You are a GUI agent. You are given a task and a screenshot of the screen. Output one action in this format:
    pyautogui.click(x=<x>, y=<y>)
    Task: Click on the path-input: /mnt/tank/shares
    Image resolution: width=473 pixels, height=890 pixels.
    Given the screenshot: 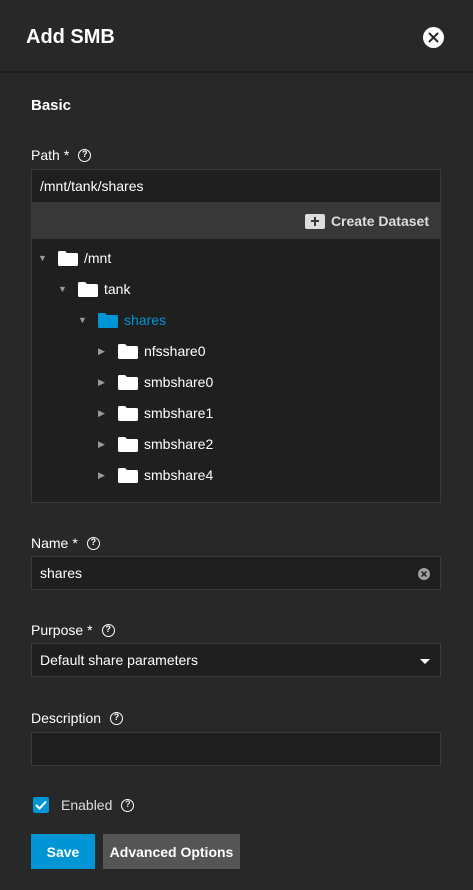 What is the action you would take?
    pyautogui.click(x=236, y=186)
    